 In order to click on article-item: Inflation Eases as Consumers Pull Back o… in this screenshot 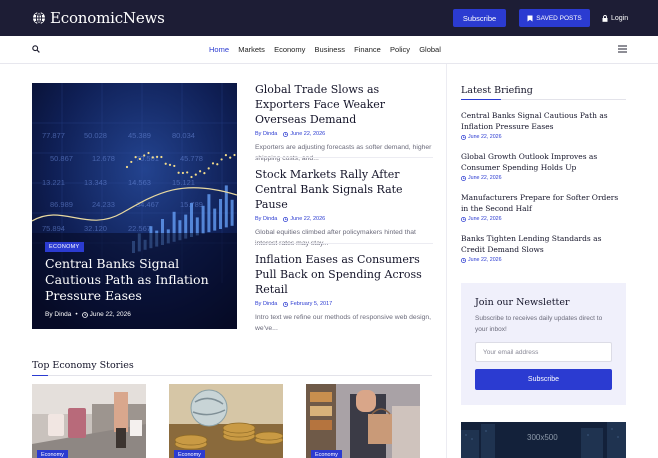, I will do `click(344, 293)`.